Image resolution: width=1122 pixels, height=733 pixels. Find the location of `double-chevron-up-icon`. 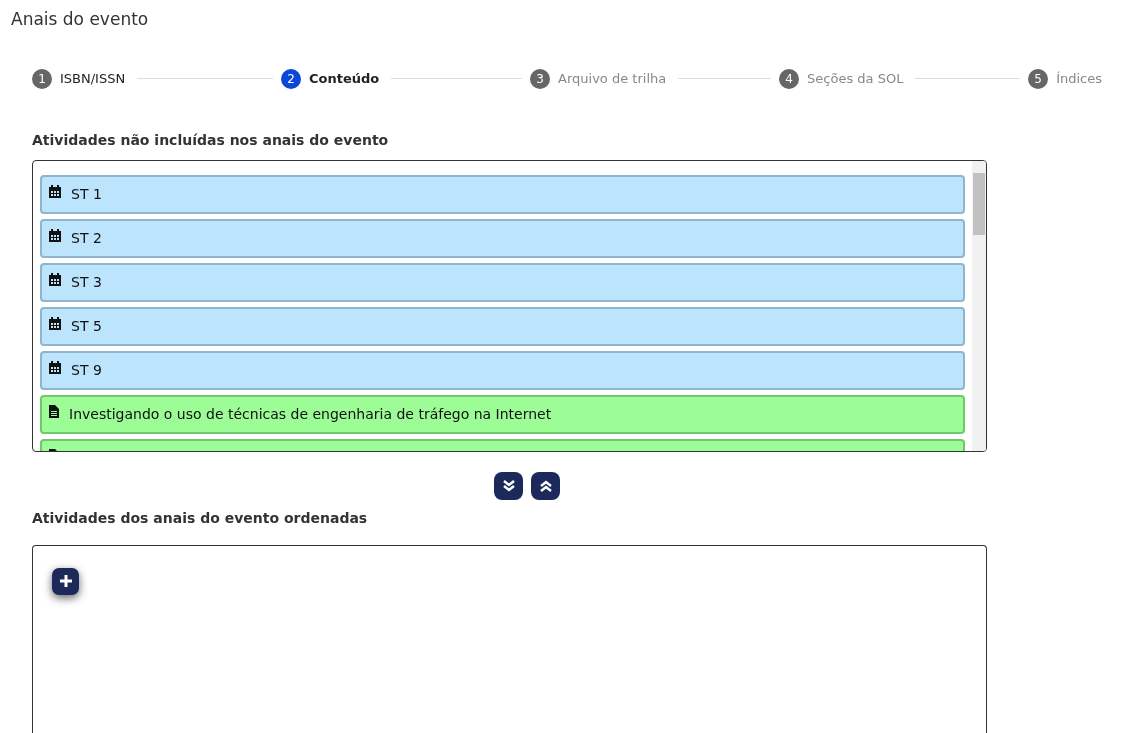

double-chevron-up-icon is located at coordinates (545, 485).